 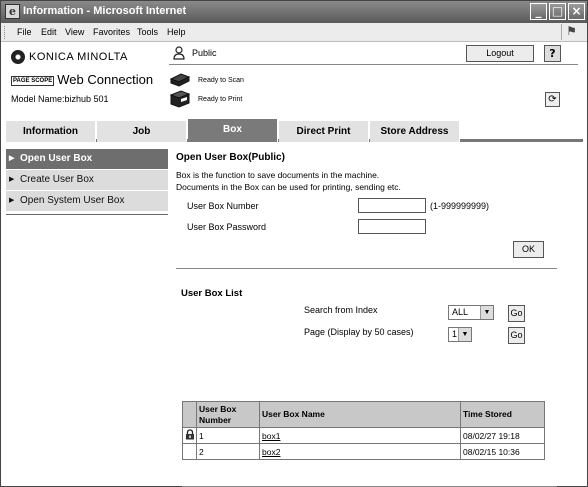 What do you see at coordinates (87, 214) in the screenshot?
I see `sidebar-divider` at bounding box center [87, 214].